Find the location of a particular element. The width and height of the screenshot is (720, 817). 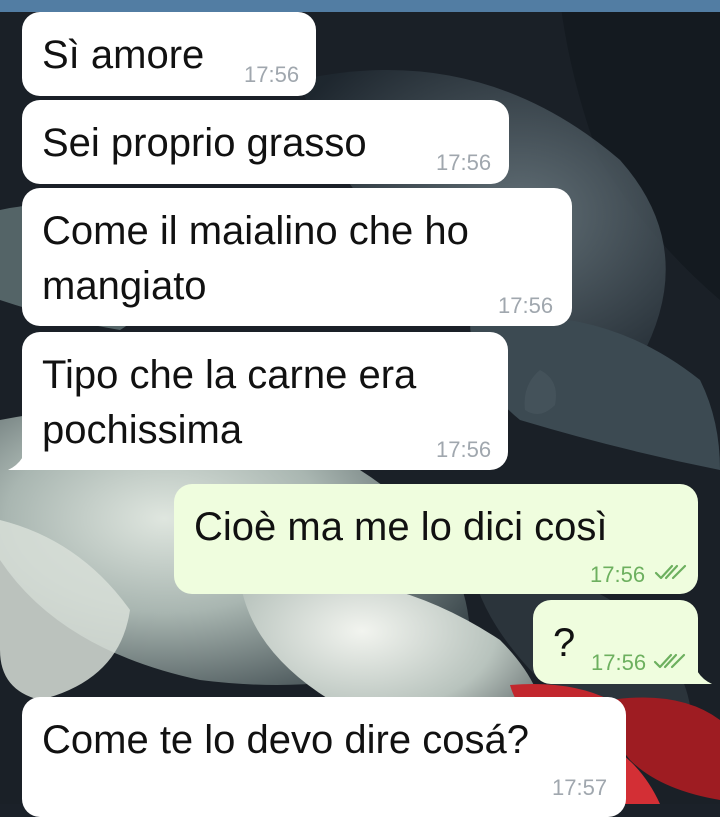

message-text: Sì amore is located at coordinates (123, 55).